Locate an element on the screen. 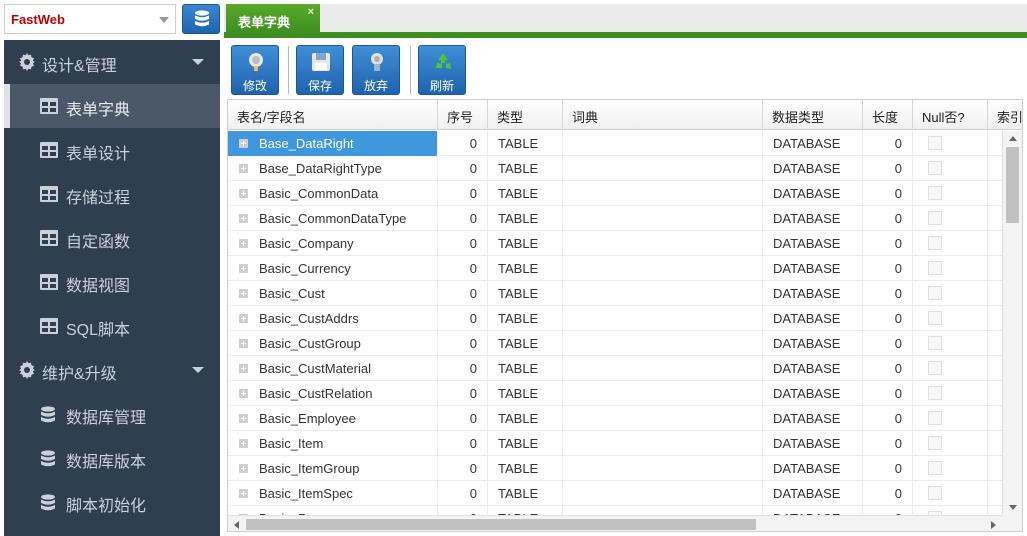 The height and width of the screenshot is (536, 1027). column-header-nullable: Null否? is located at coordinates (950, 115).